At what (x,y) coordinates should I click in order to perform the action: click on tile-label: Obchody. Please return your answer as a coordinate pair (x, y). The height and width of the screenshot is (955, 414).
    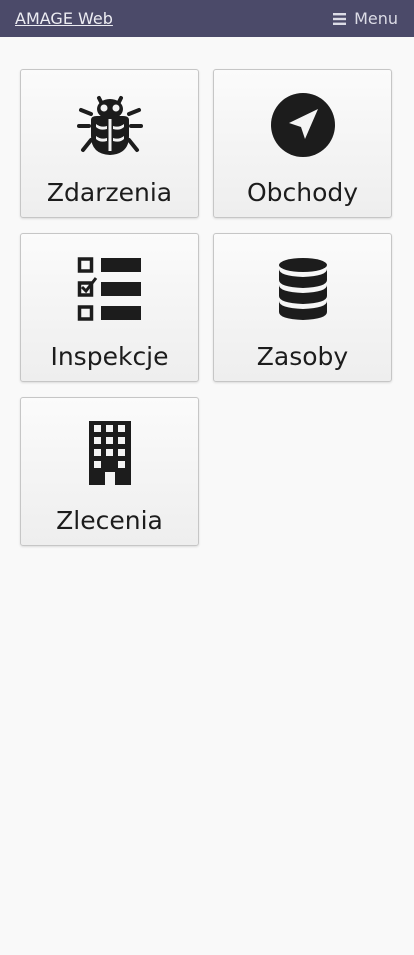
    Looking at the image, I should click on (302, 192).